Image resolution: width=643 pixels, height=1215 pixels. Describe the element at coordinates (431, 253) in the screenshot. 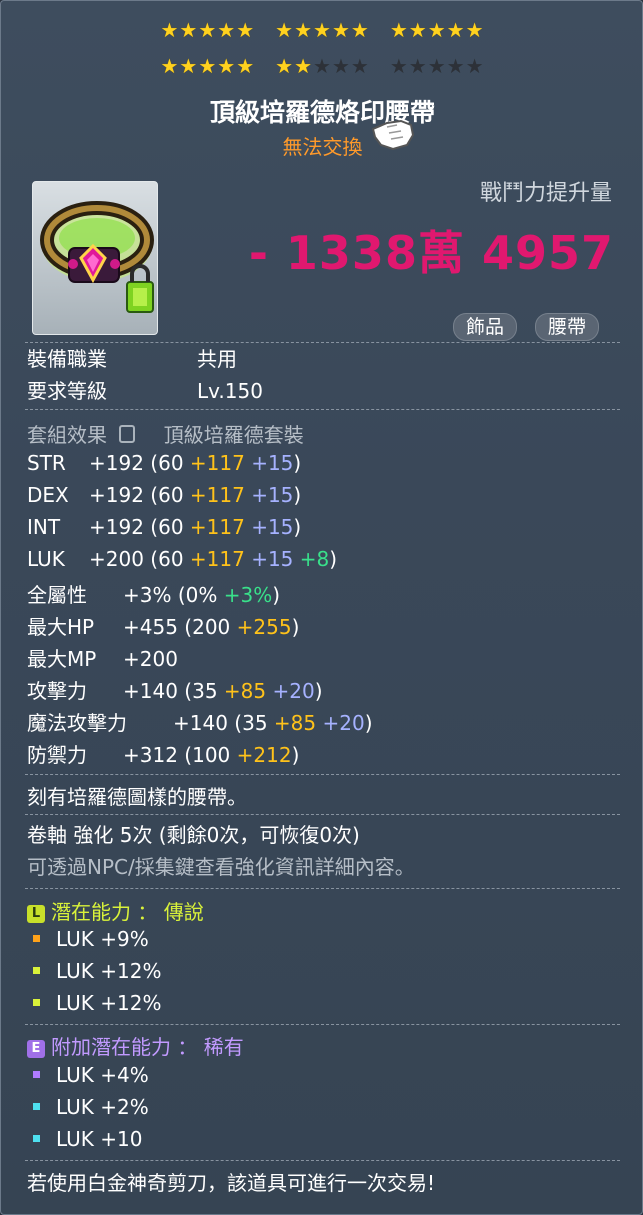

I see `combat-power-value: - 1338萬 4957` at that location.